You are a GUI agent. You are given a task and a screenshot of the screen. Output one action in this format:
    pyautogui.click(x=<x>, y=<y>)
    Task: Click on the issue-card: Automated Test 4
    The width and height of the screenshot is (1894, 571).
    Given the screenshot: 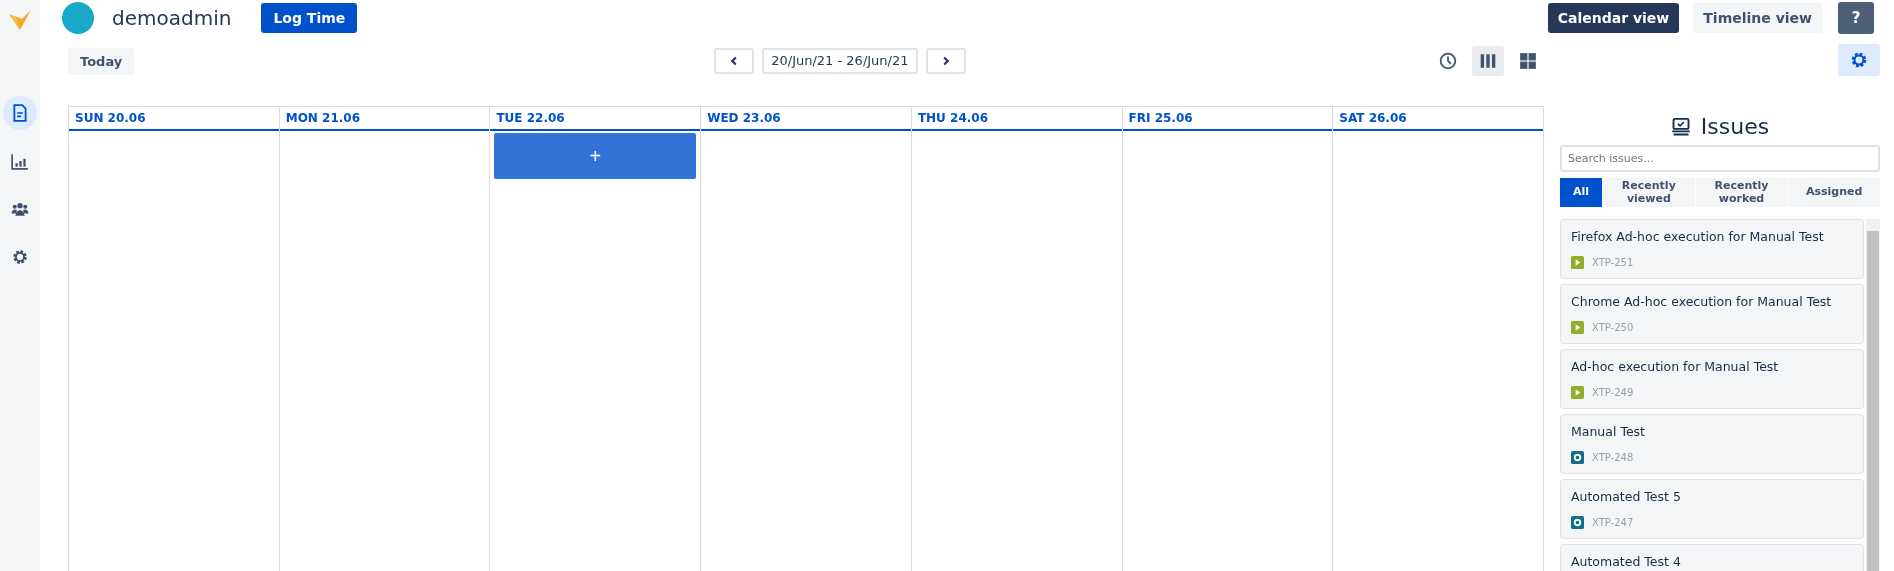 What is the action you would take?
    pyautogui.click(x=1712, y=557)
    